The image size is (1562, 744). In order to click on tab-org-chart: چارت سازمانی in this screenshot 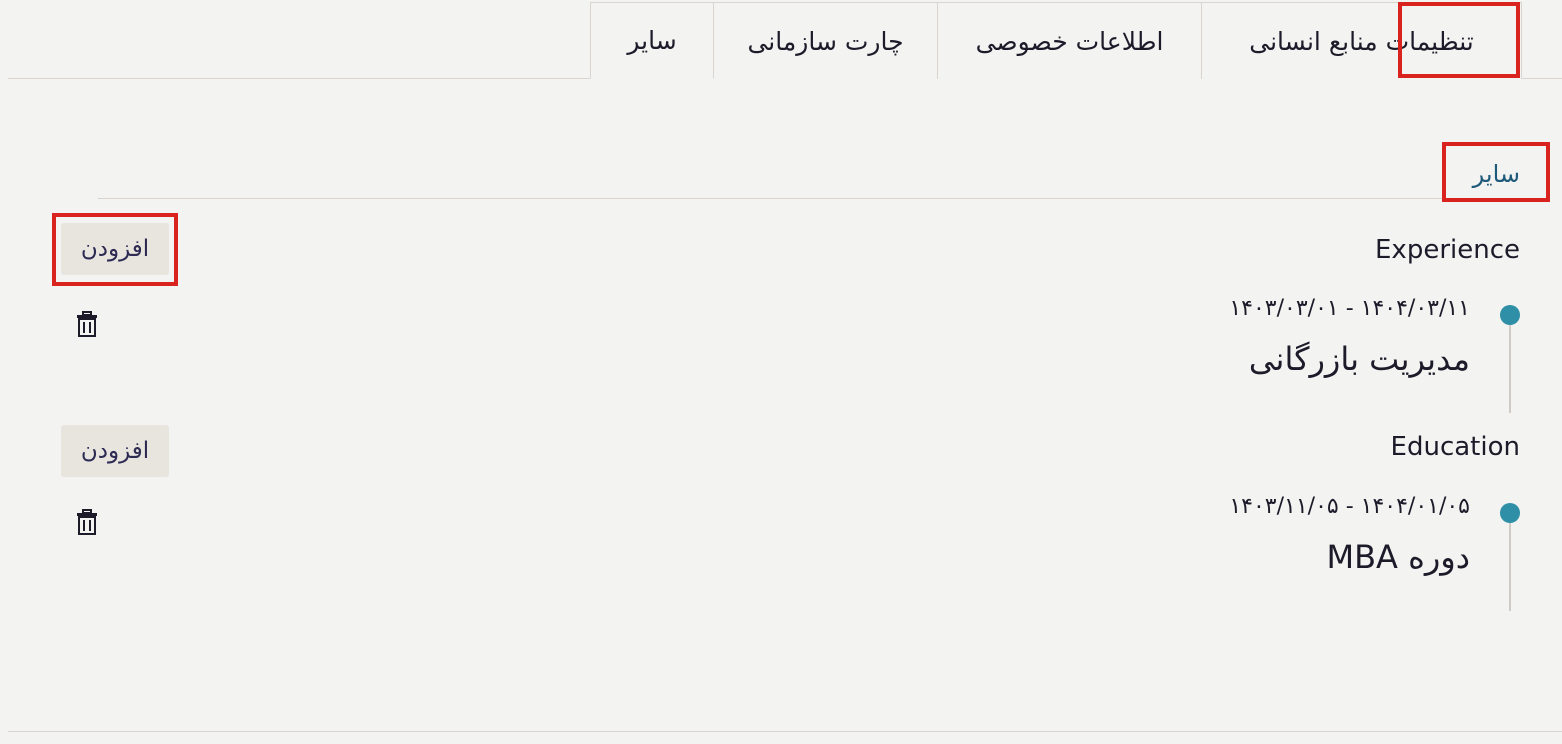, I will do `click(826, 40)`.